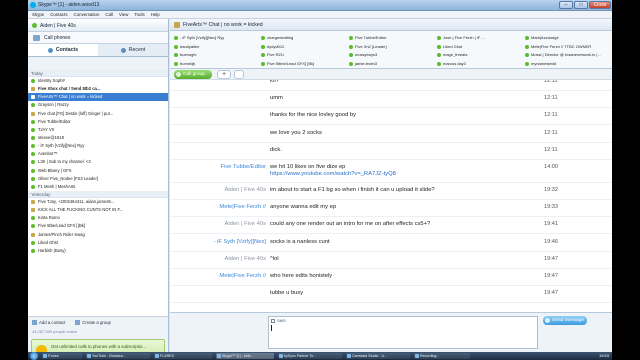  Describe the element at coordinates (303, 64) in the screenshot. I see `participant-item: Five 5tbbe/Lead GFX] [Bk]` at that location.